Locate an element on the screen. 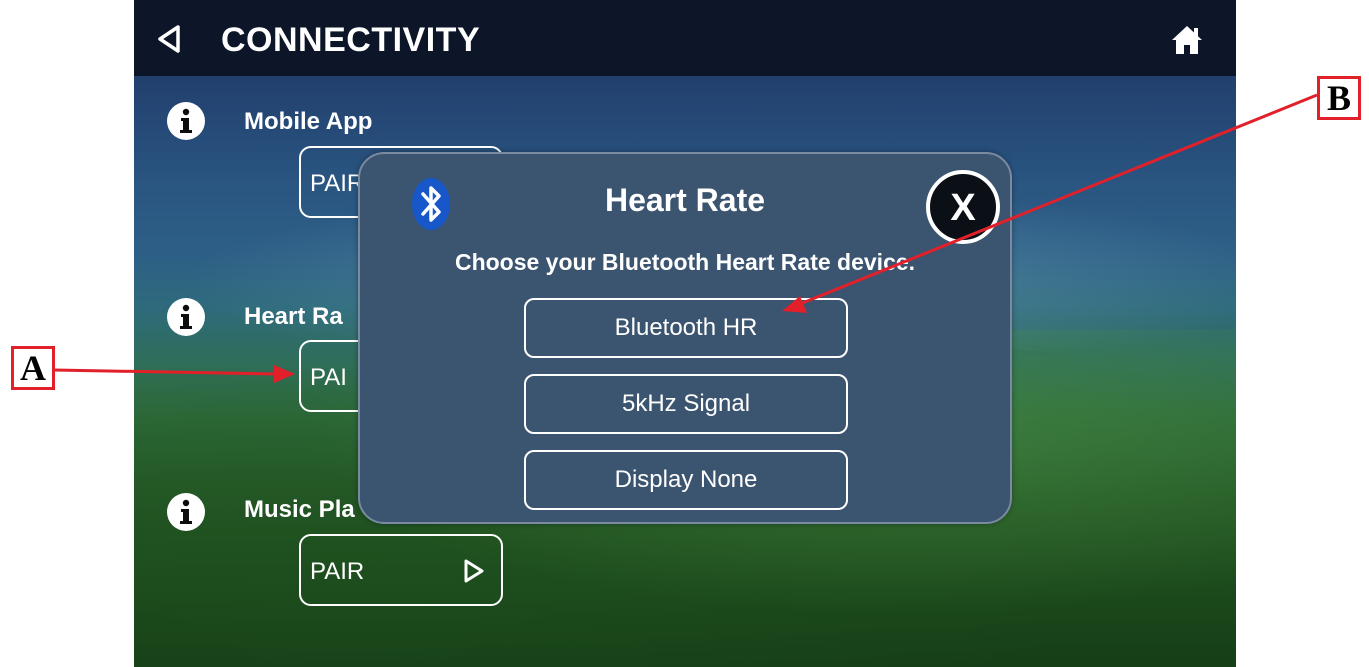 The width and height of the screenshot is (1369, 667). arrow-a-line is located at coordinates (166, 372).